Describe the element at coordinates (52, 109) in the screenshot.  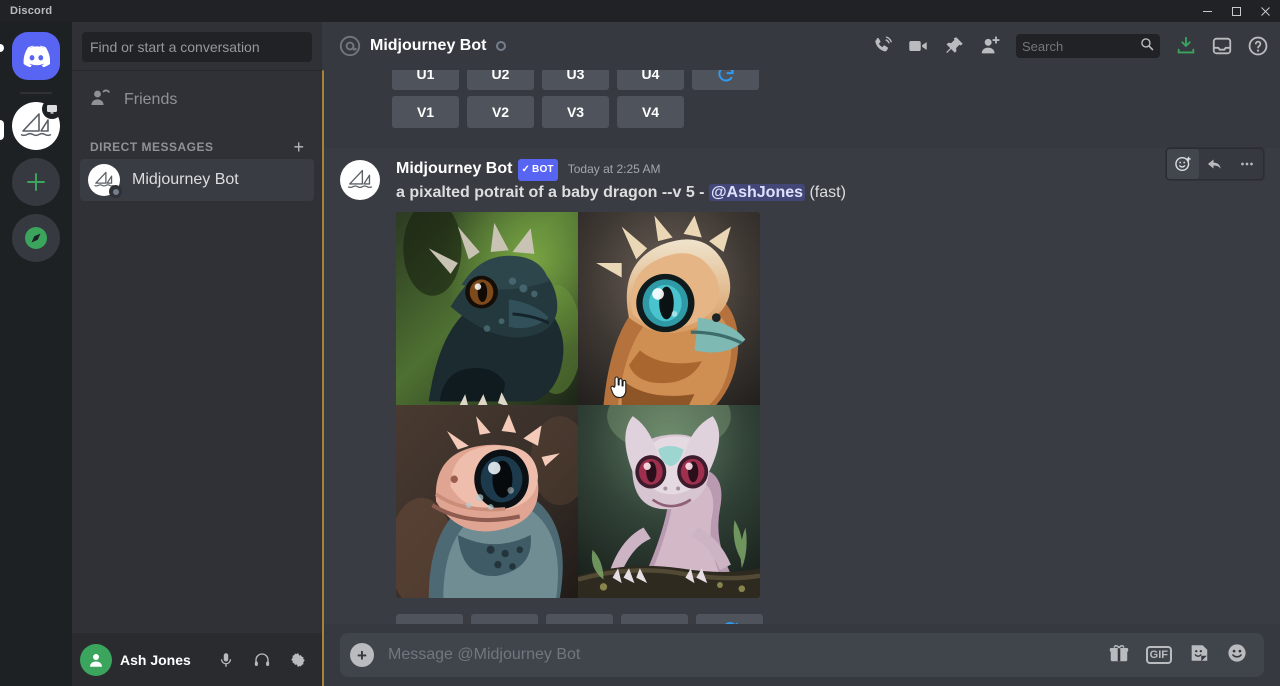
I see `server-activity-badge-icon` at that location.